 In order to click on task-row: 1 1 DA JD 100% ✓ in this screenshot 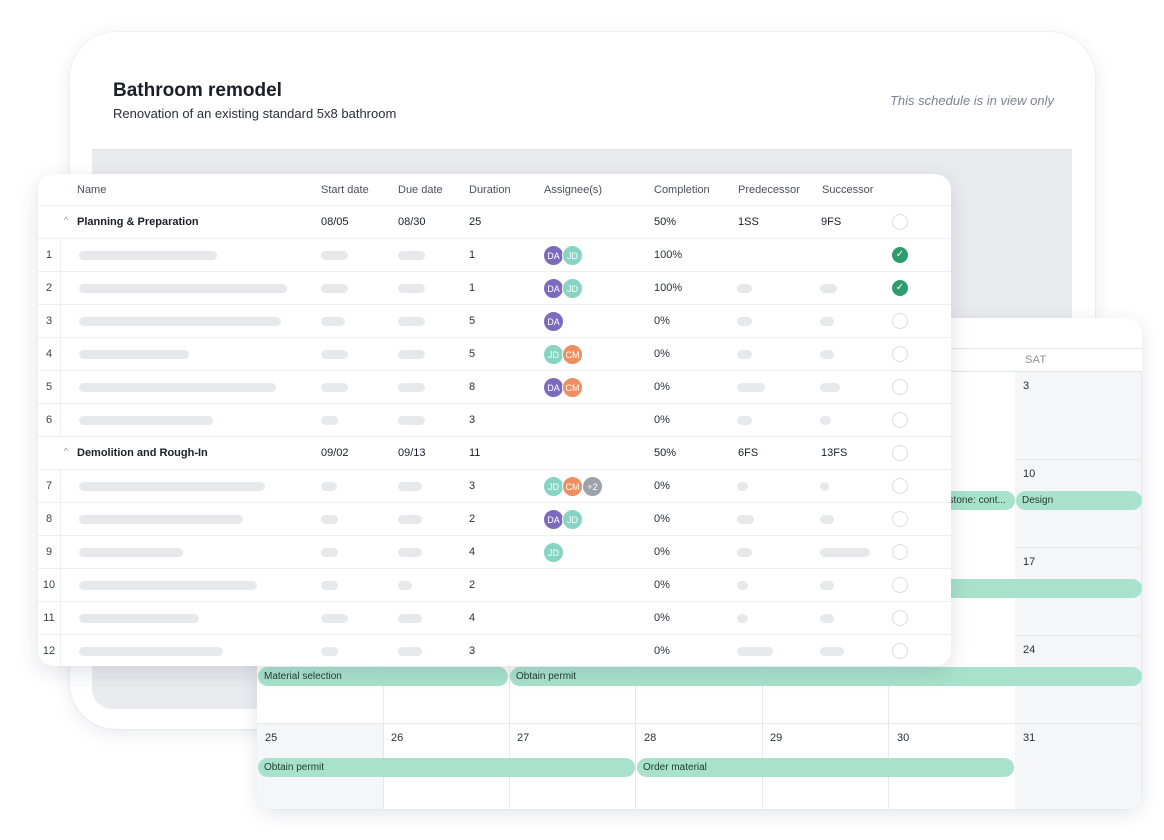, I will do `click(494, 255)`.